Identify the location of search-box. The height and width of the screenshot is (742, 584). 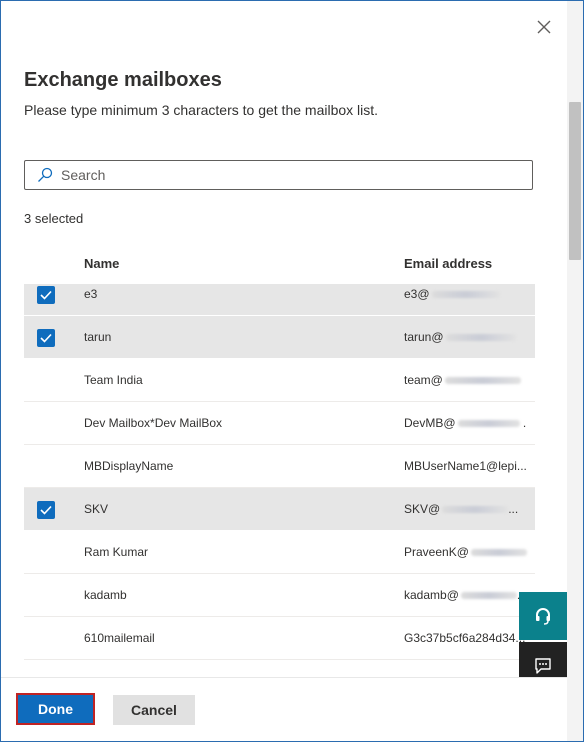
(278, 175).